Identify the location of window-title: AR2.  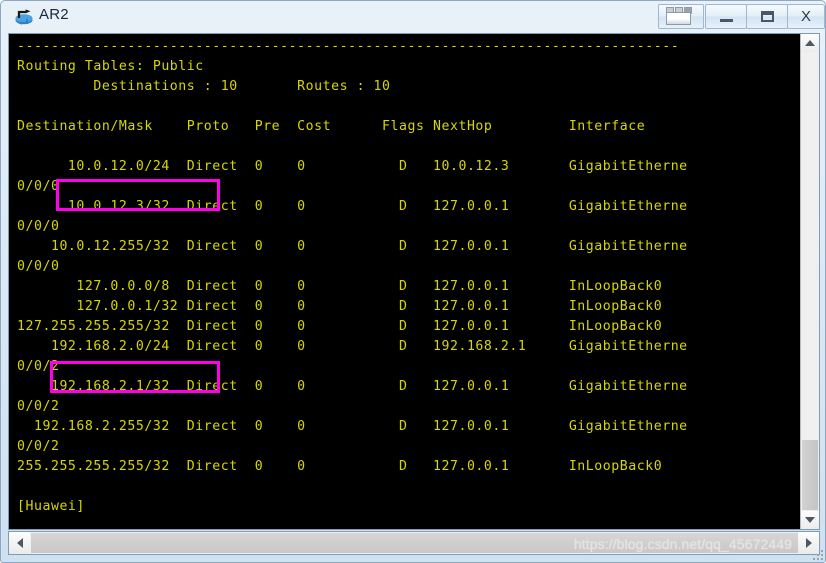
(54, 14).